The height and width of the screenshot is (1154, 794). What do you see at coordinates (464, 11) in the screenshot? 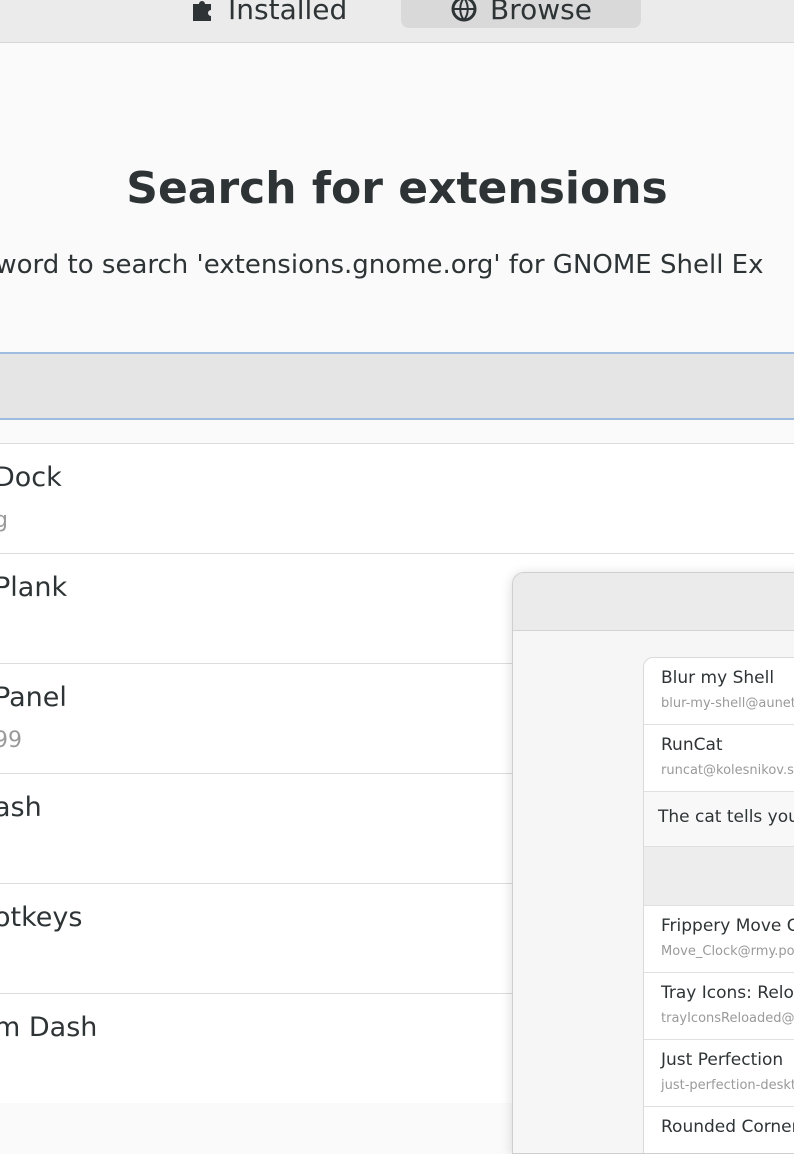
I see `globe-icon` at bounding box center [464, 11].